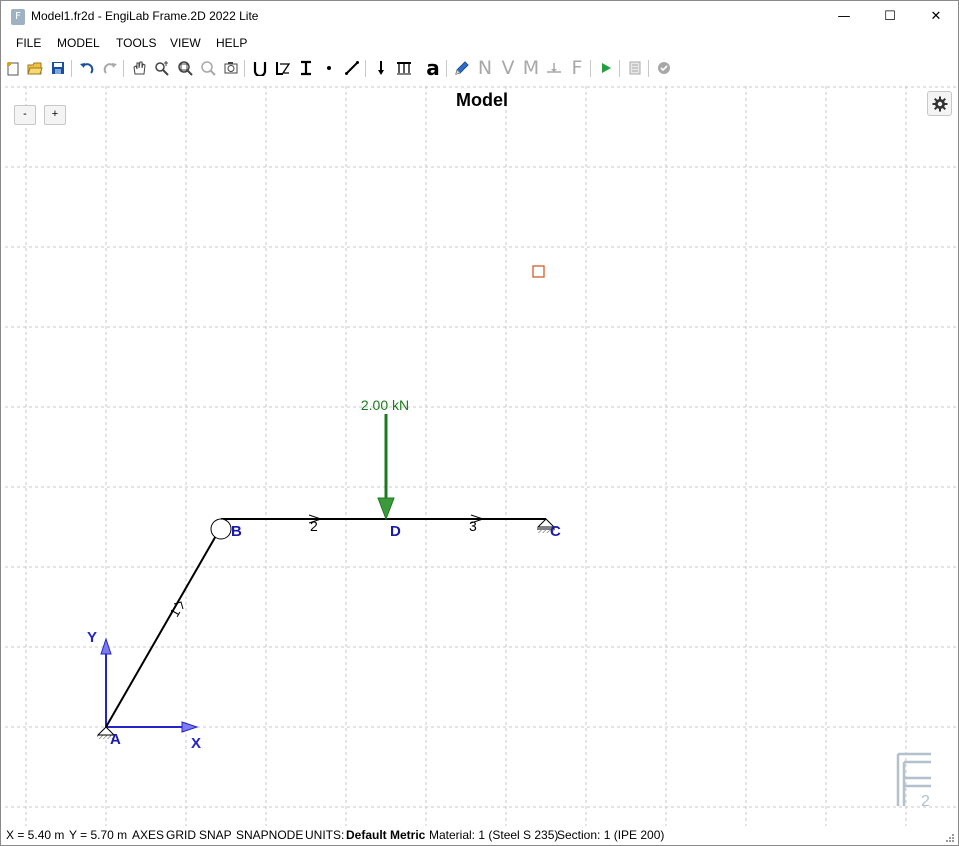  I want to click on hinge-node-b, so click(221, 529).